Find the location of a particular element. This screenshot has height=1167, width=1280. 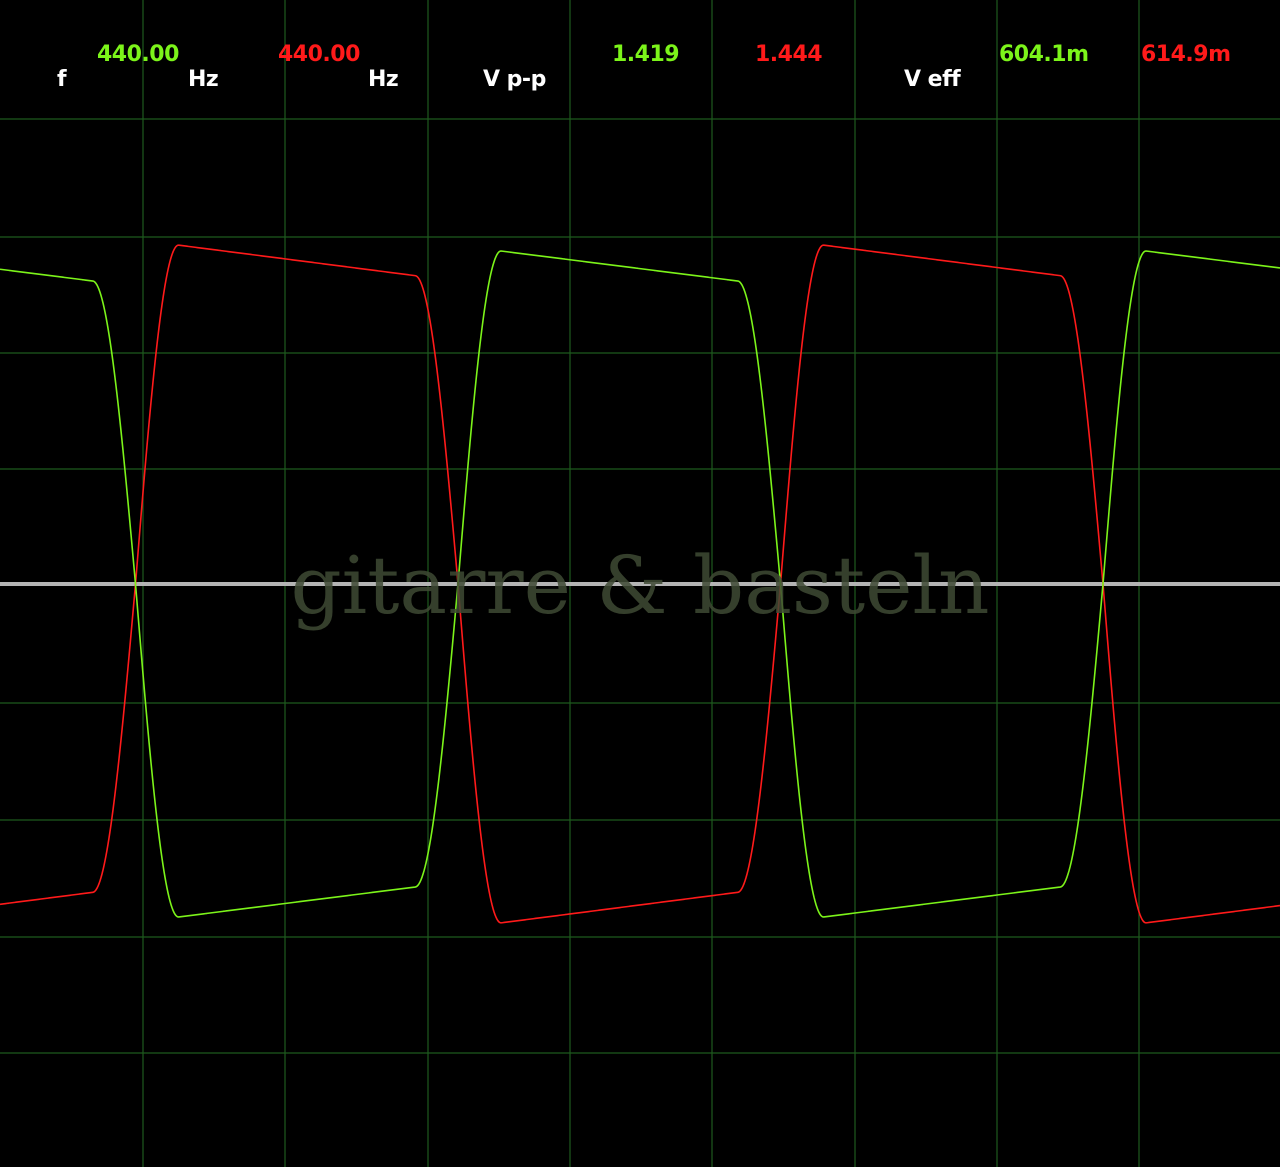

frequency-ch1-value: 440.00 is located at coordinates (138, 54).